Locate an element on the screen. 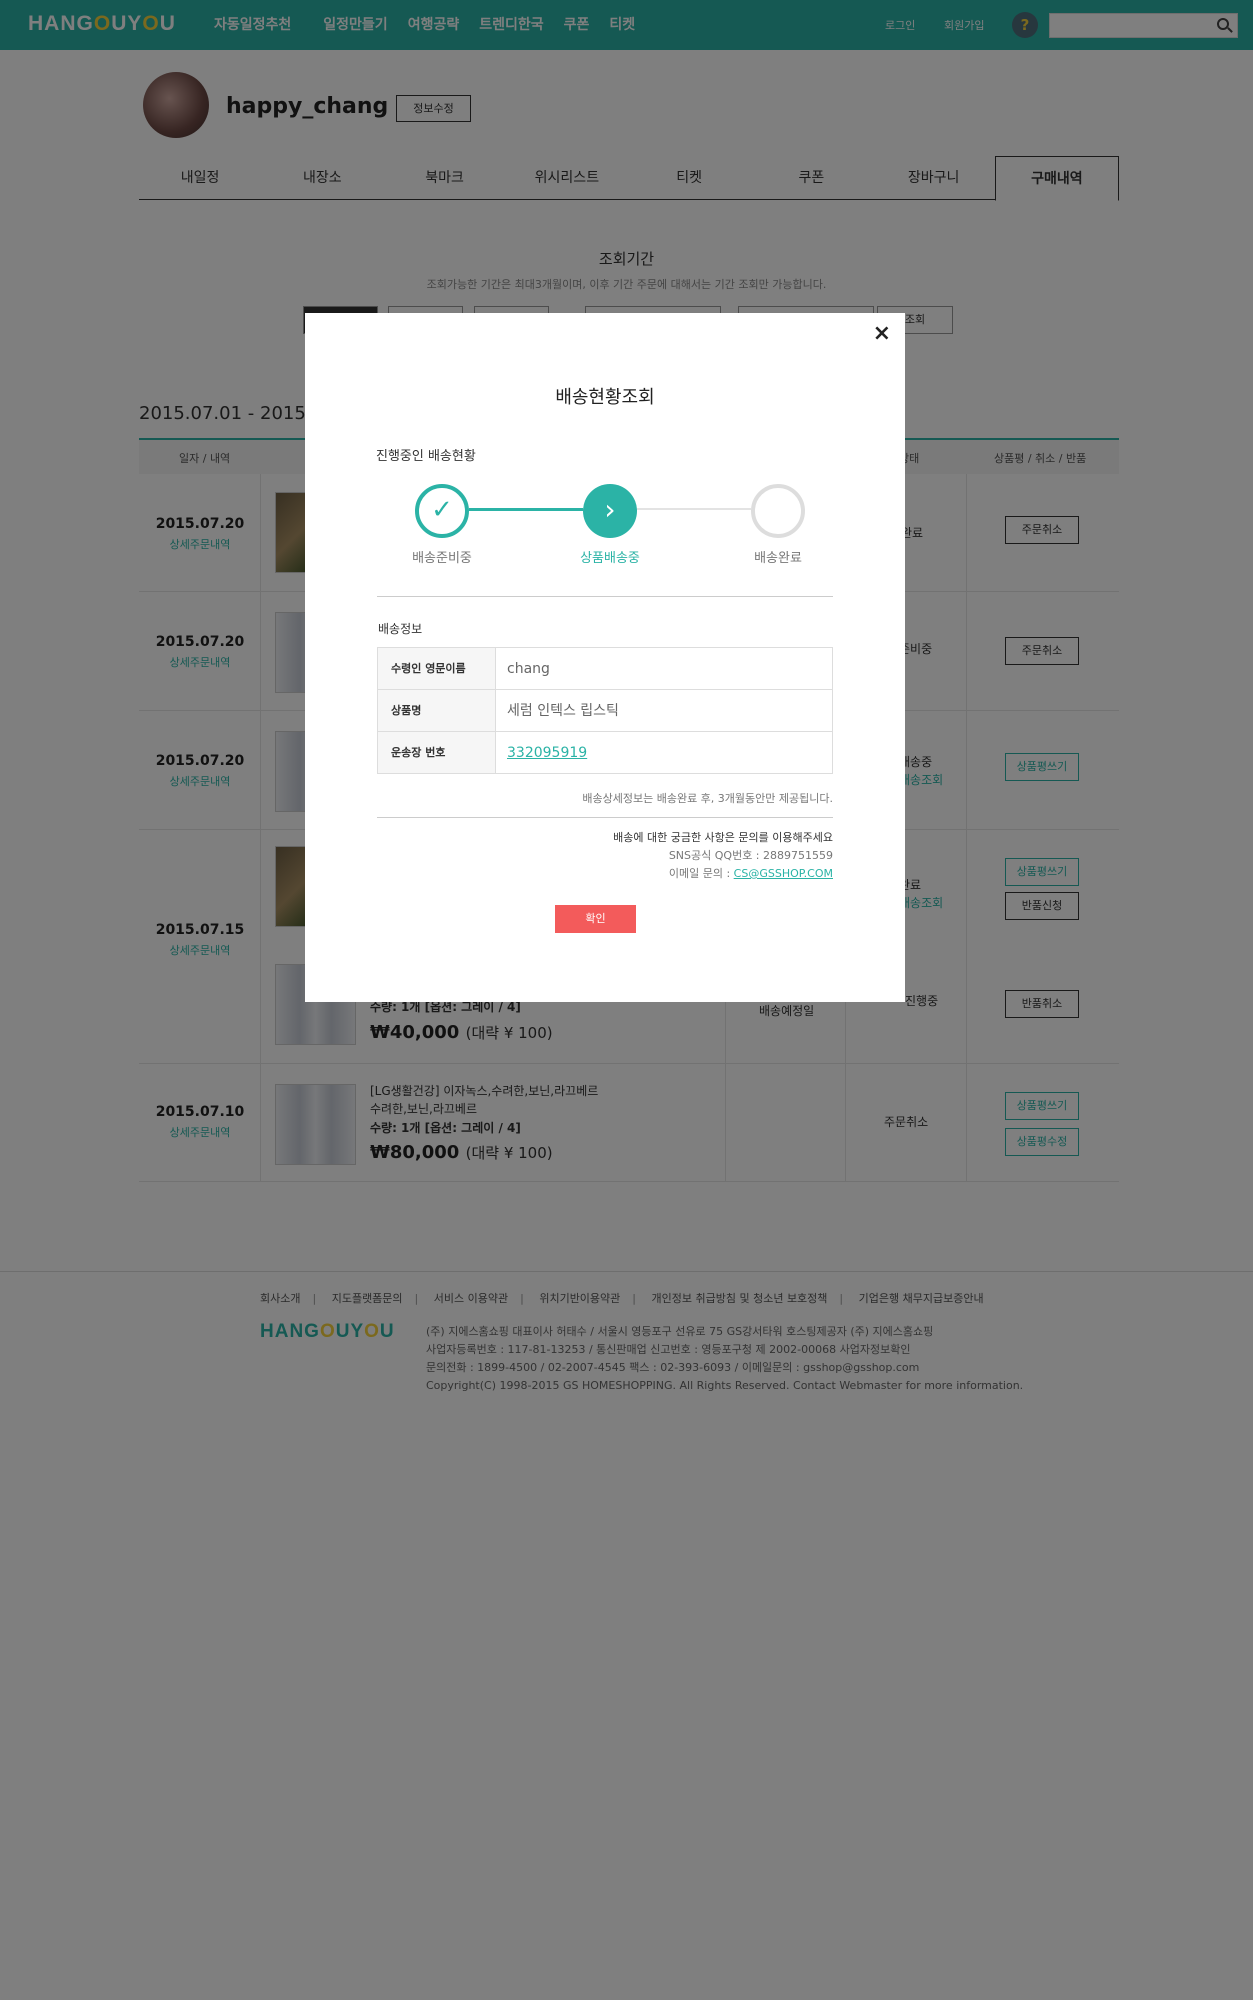 The image size is (1253, 2000). step-shipping: 상품배송중 is located at coordinates (610, 558).